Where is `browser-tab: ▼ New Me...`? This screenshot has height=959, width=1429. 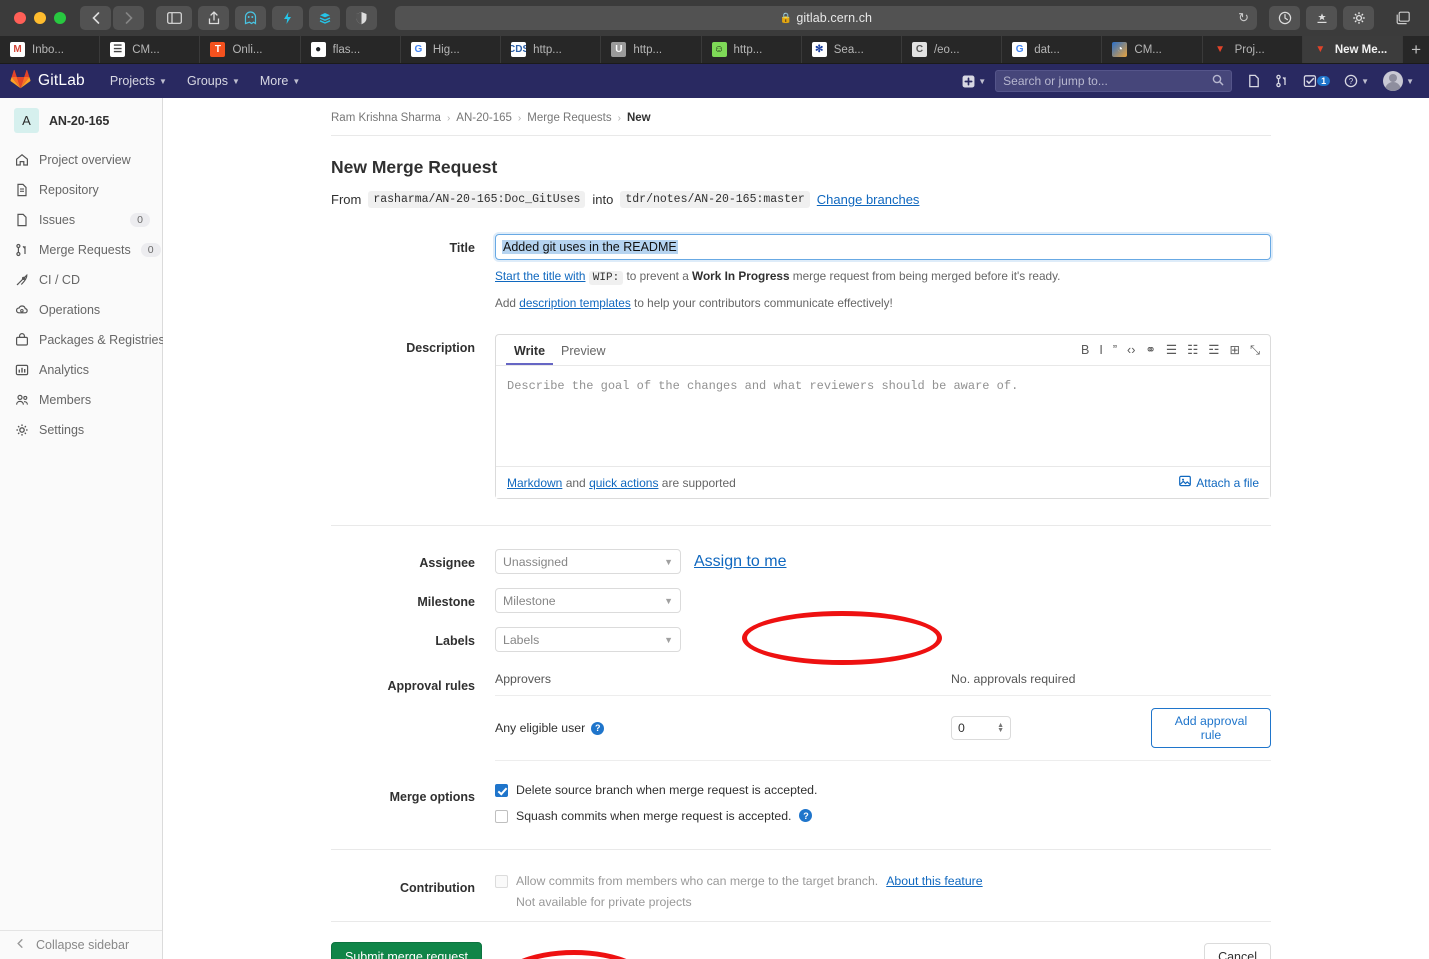
browser-tab: ▼ New Me... is located at coordinates (1353, 49).